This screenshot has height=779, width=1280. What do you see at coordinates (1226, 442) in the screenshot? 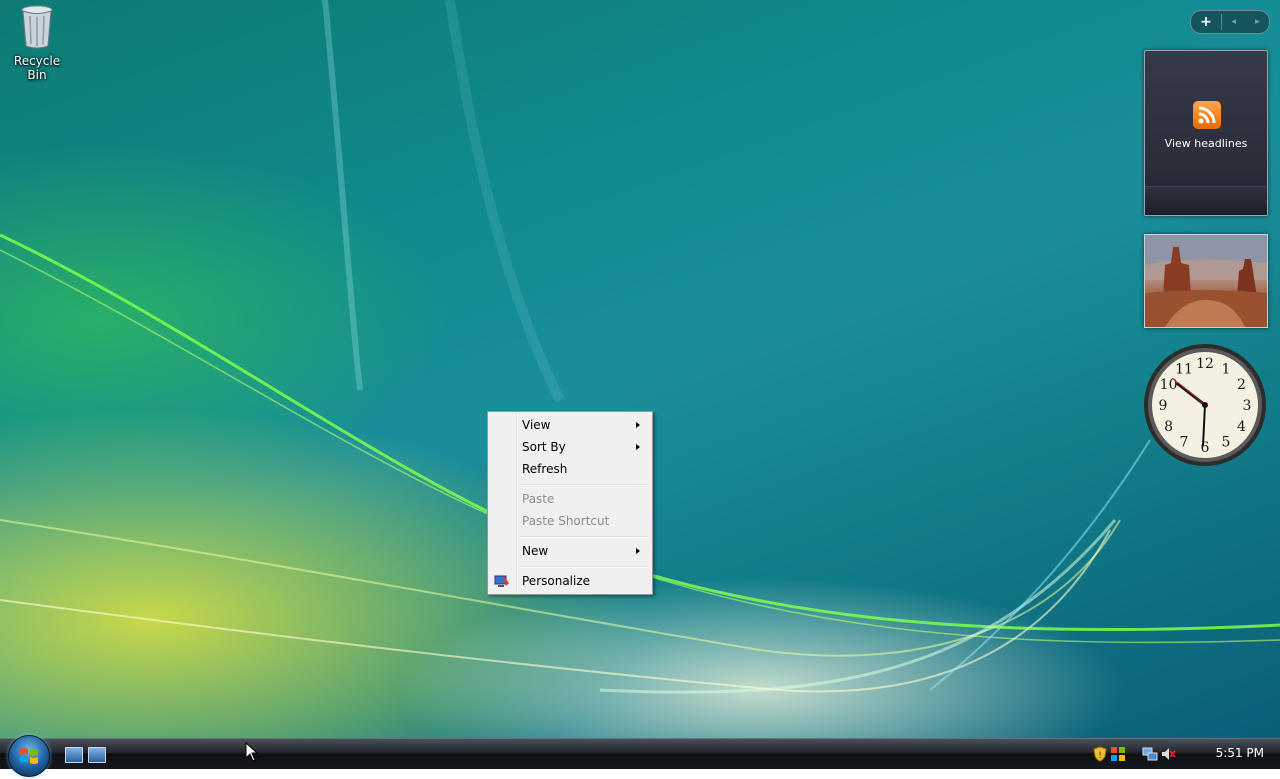
I see `clock-numeral: 5` at bounding box center [1226, 442].